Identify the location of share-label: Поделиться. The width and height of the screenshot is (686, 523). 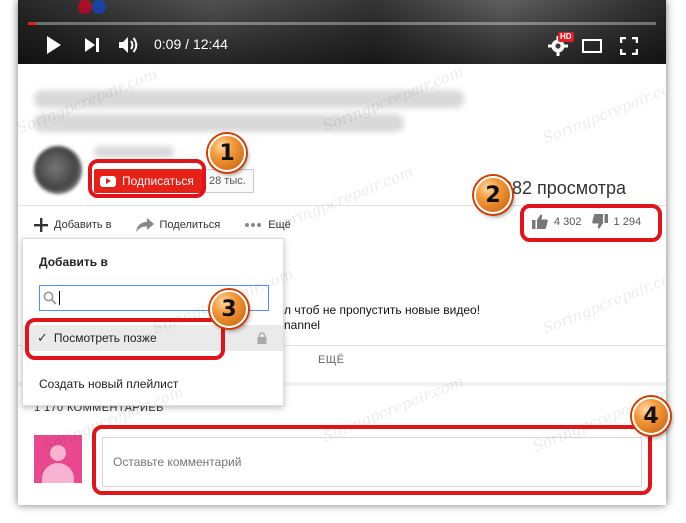
(190, 225).